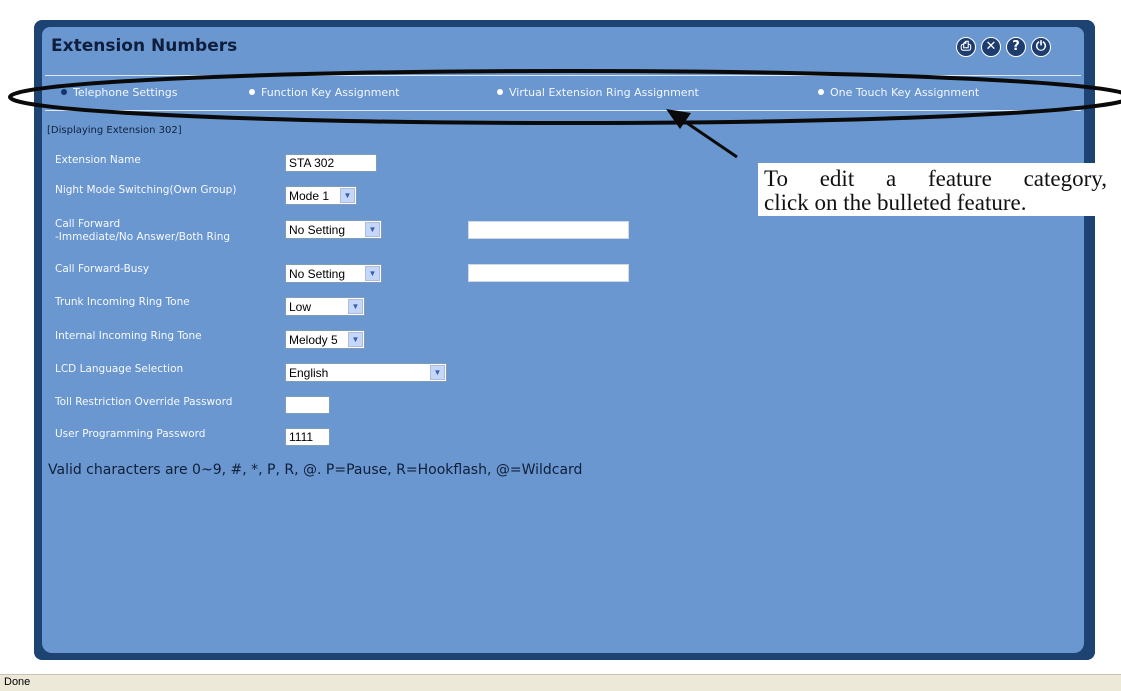  Describe the element at coordinates (895, 202) in the screenshot. I see `callout-line-2: click on the bulleted feature.` at that location.